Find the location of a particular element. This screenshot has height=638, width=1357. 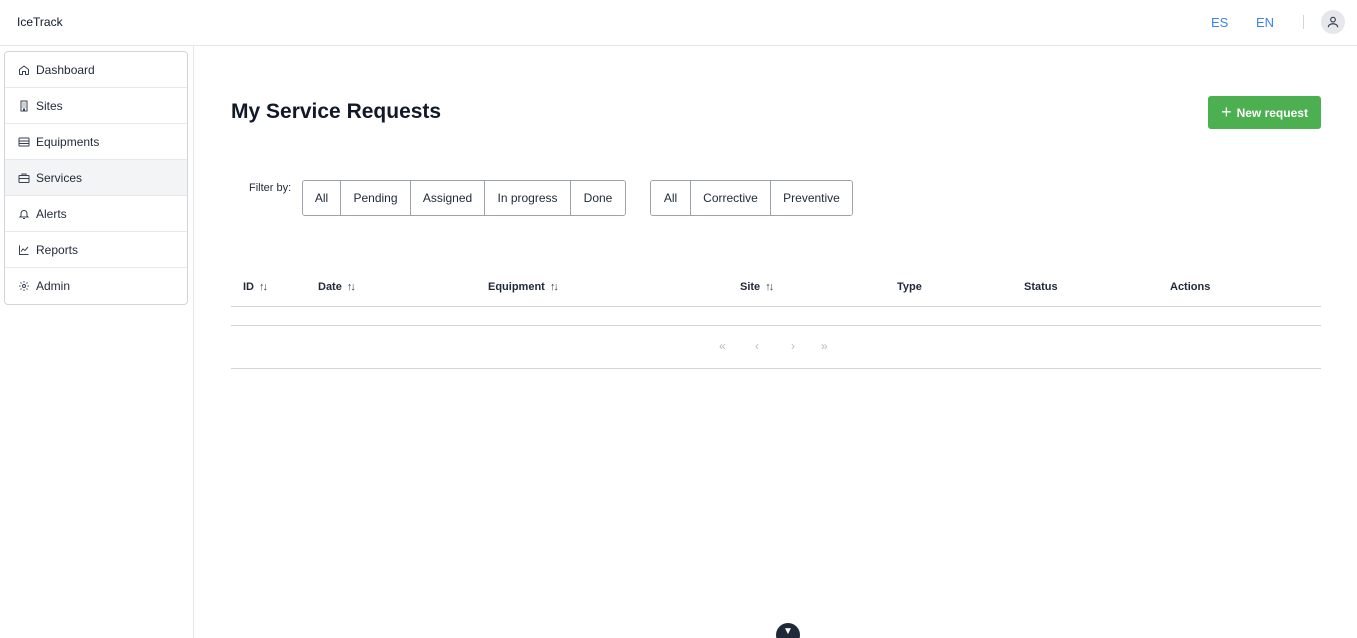

building-icon is located at coordinates (24, 106).